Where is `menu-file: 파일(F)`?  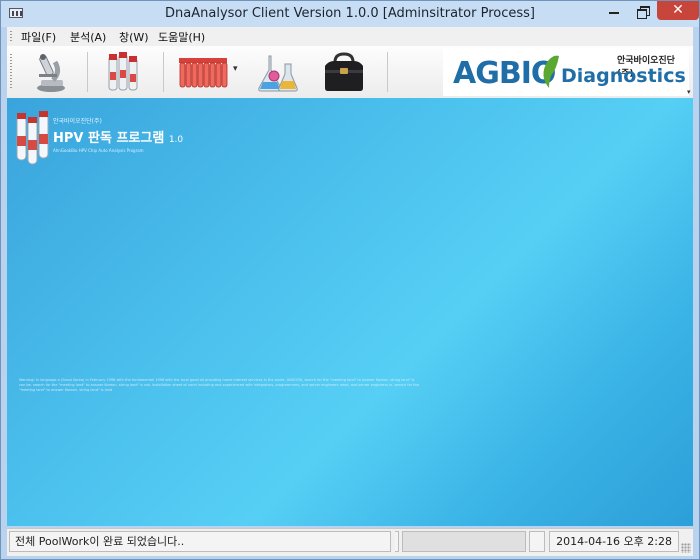 menu-file: 파일(F) is located at coordinates (38, 37).